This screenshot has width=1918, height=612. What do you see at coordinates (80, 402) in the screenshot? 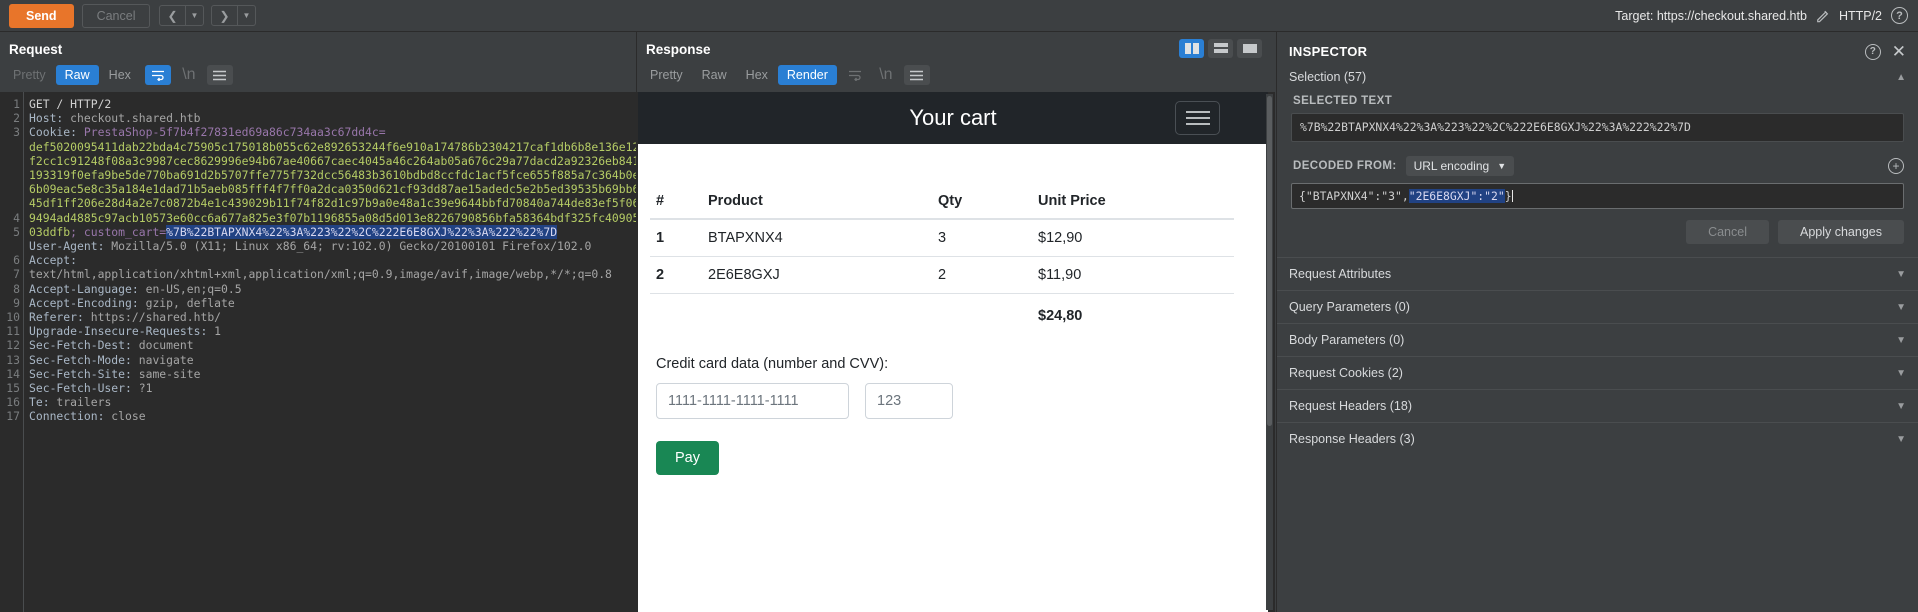
I see `te-header-value: trailers` at bounding box center [80, 402].